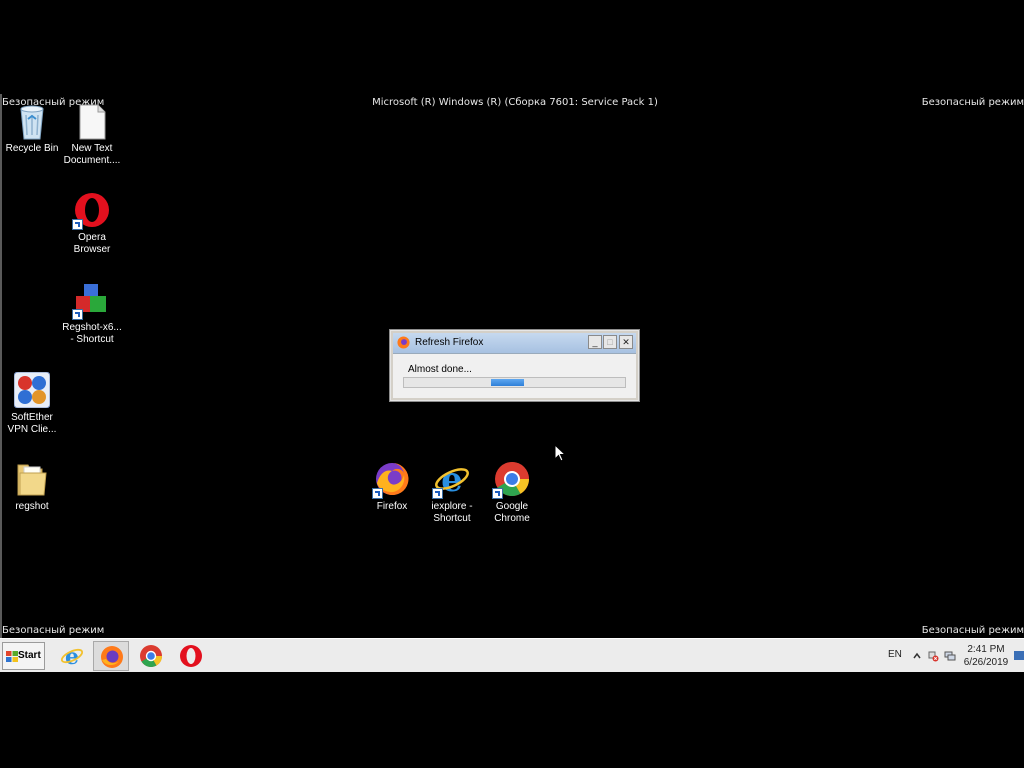 The height and width of the screenshot is (768, 1024). Describe the element at coordinates (895, 654) in the screenshot. I see `language-indicator: EN` at that location.